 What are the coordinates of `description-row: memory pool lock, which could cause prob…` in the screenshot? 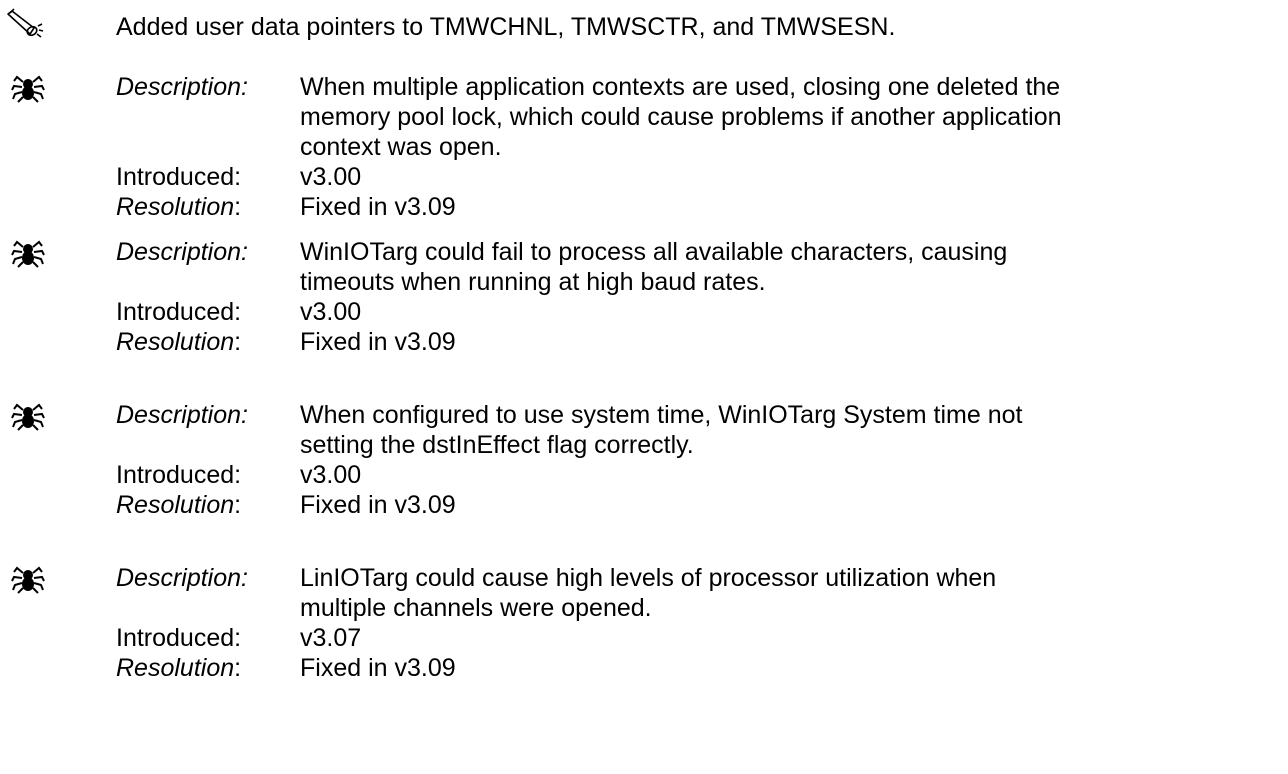 It's located at (644, 117).